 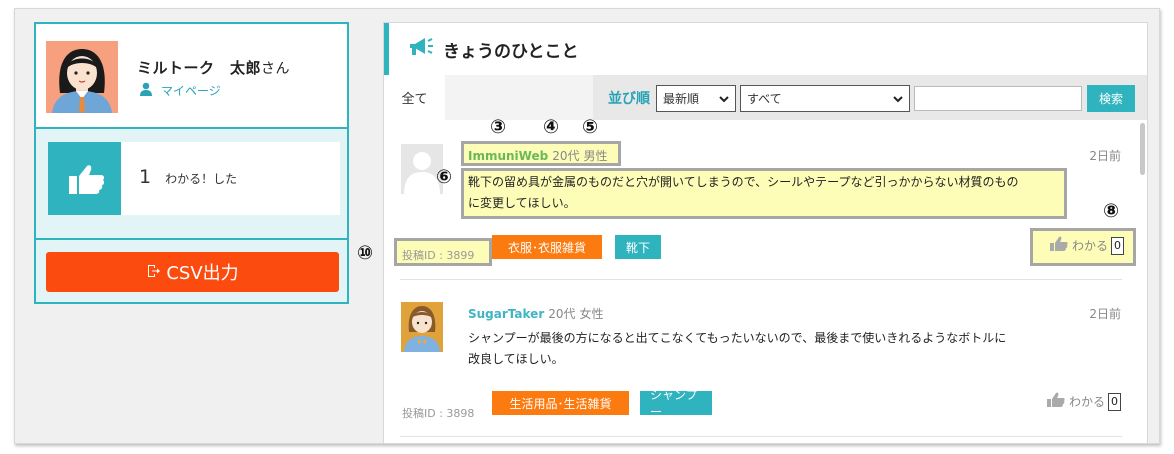 What do you see at coordinates (444, 177) in the screenshot?
I see `annotation-marker-6: ⑥` at bounding box center [444, 177].